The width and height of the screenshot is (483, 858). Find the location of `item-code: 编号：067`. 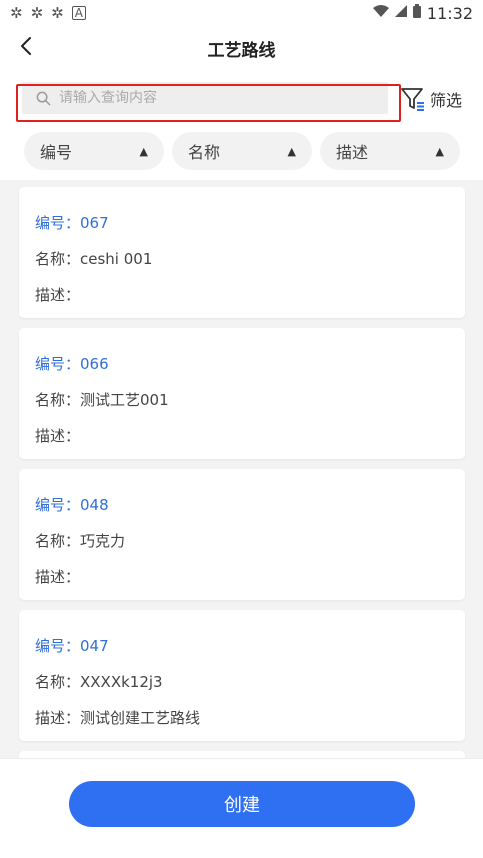

item-code: 编号：067 is located at coordinates (72, 223).